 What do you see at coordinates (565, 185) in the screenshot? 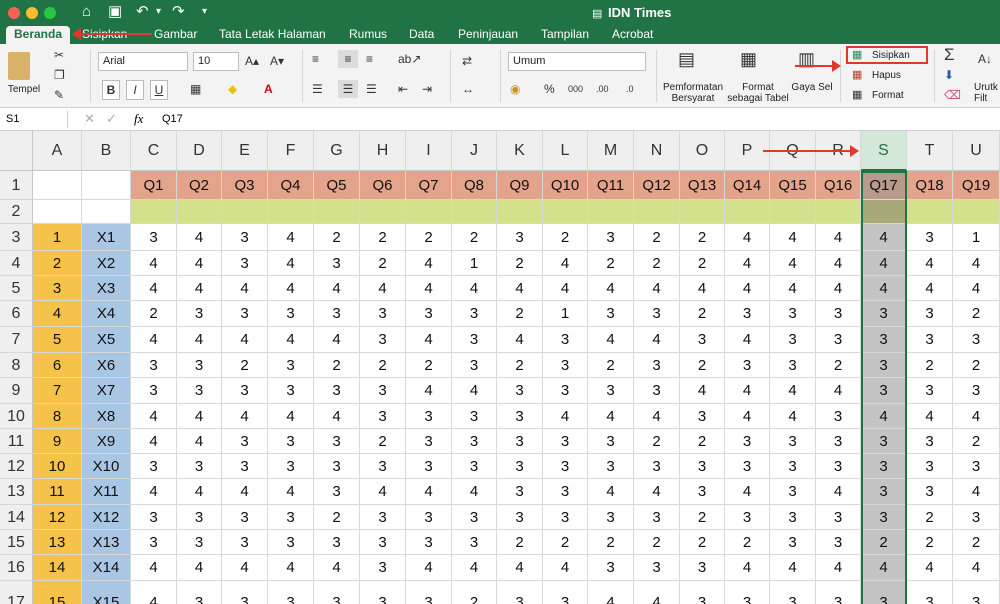
I see `header-cell-q10: Q10` at bounding box center [565, 185].